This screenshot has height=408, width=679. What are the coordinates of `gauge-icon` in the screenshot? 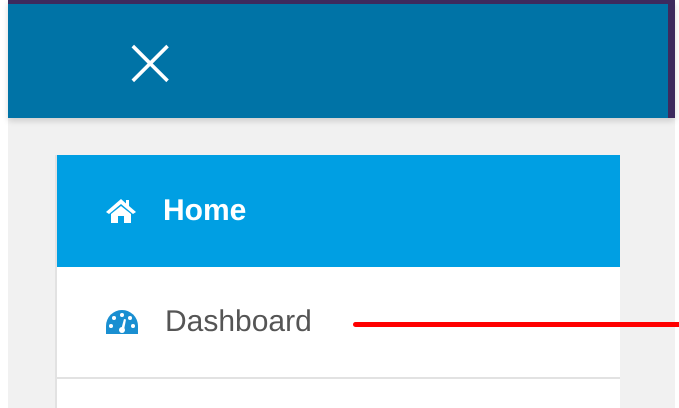 It's located at (122, 322).